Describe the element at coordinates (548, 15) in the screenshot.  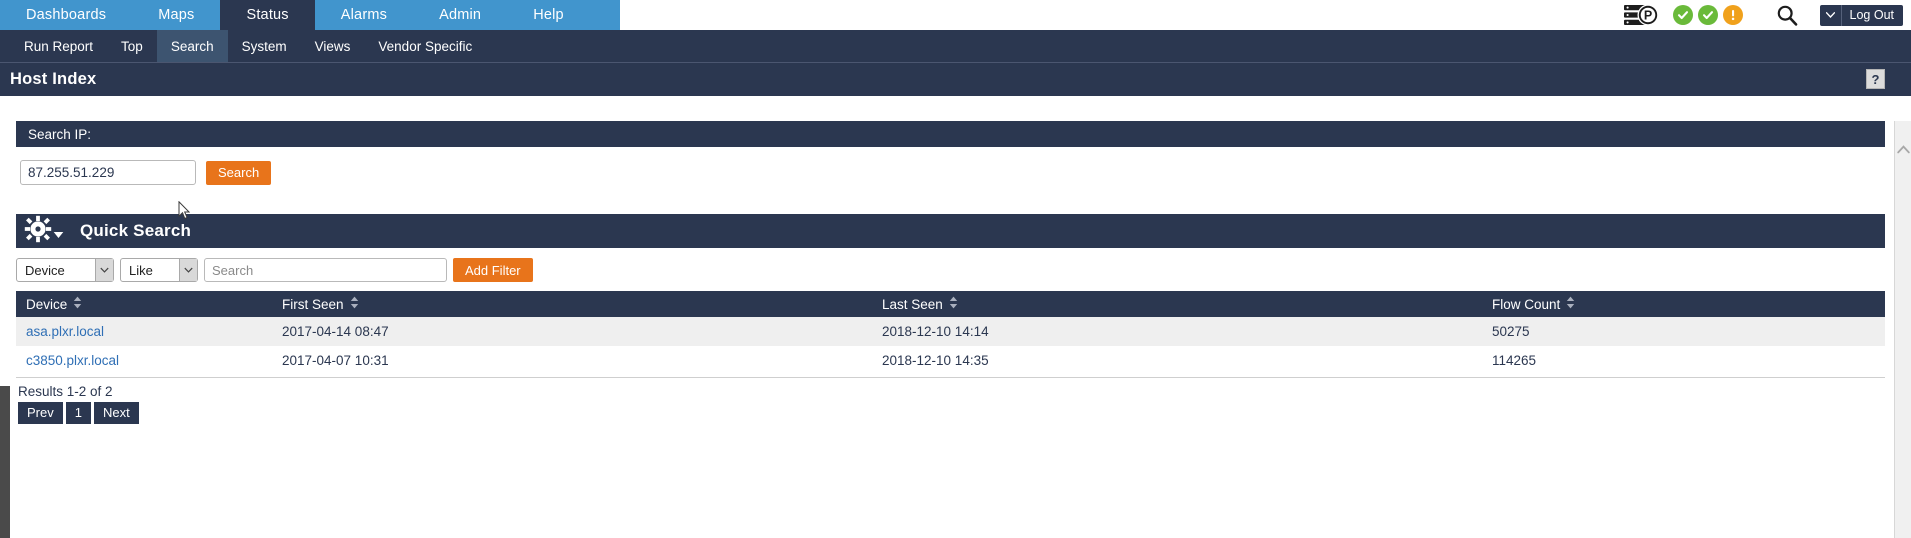
I see `nav-item-help: Help` at that location.